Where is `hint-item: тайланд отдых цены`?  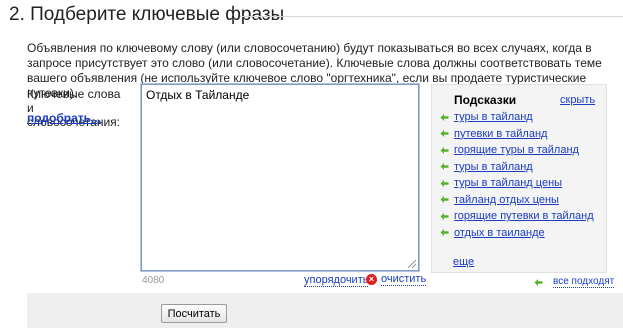
hint-item: тайланд отдых цены is located at coordinates (517, 200).